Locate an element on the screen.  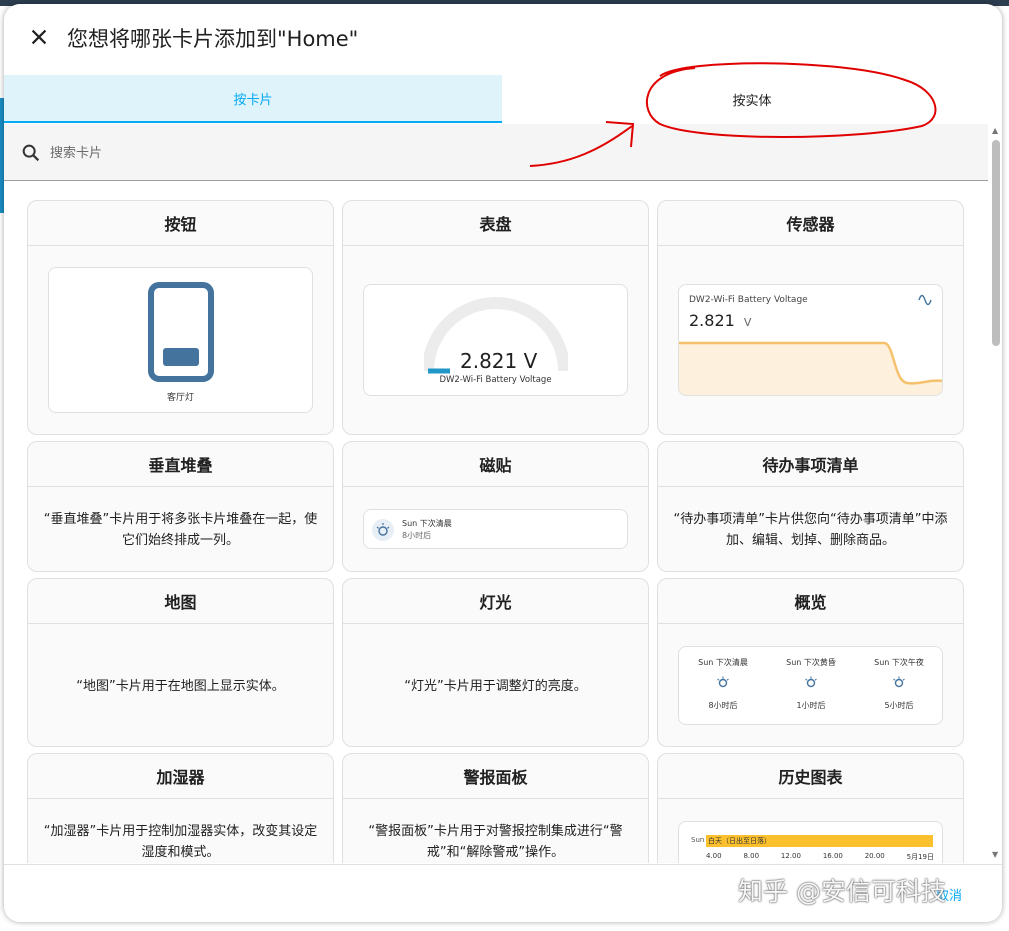
red-annotation-overlay is located at coordinates (733, 114).